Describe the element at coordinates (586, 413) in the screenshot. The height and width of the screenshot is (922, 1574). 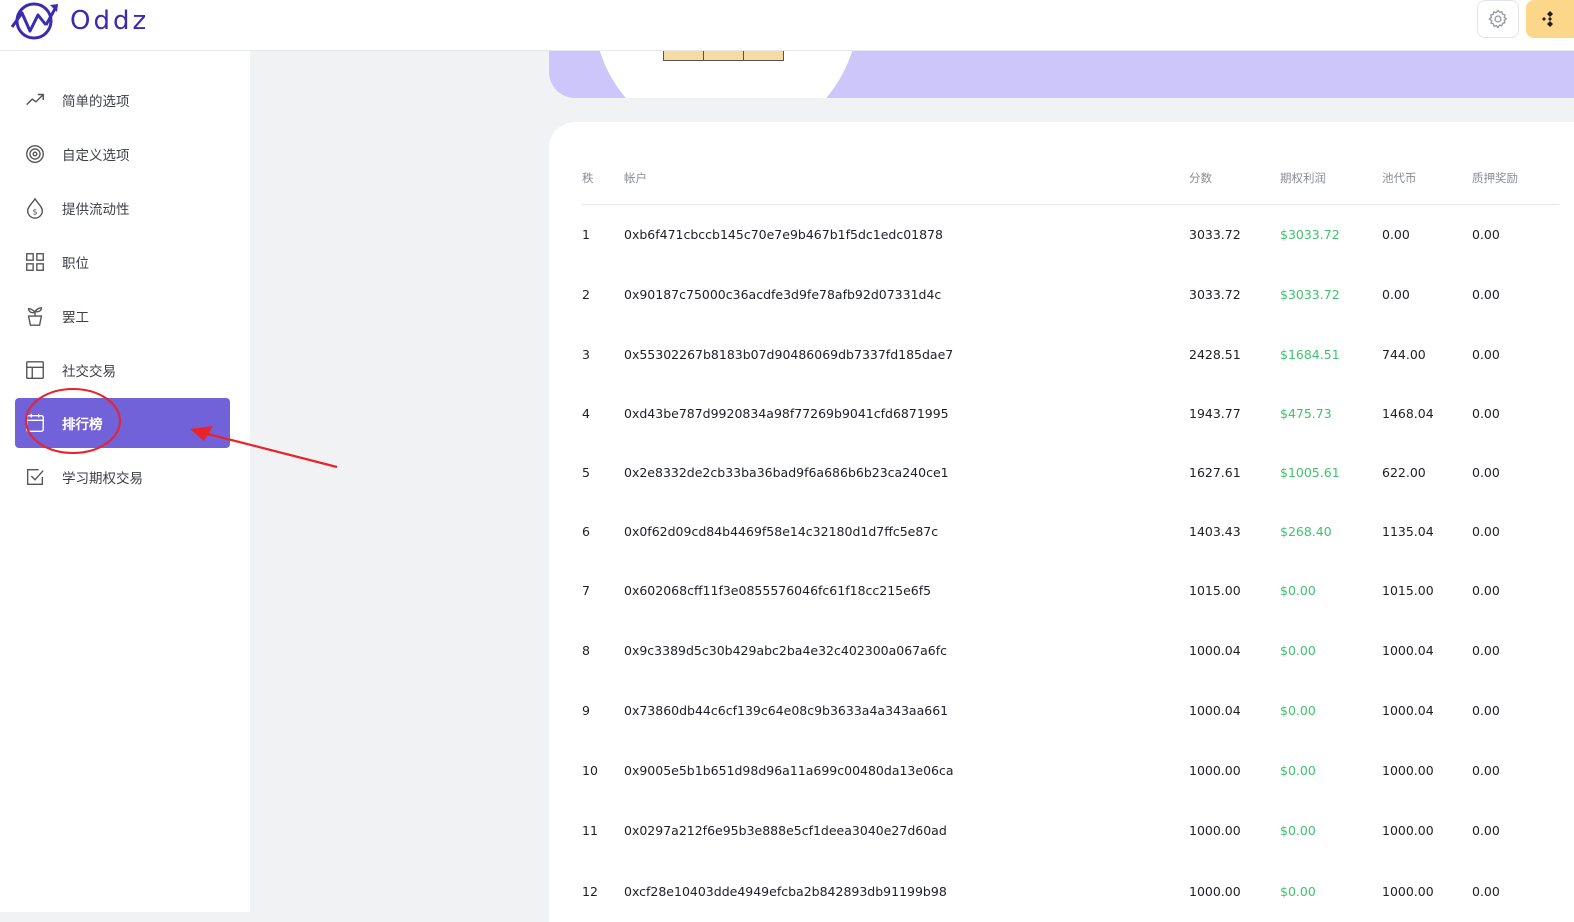
I see `cell-rank: 4` at that location.